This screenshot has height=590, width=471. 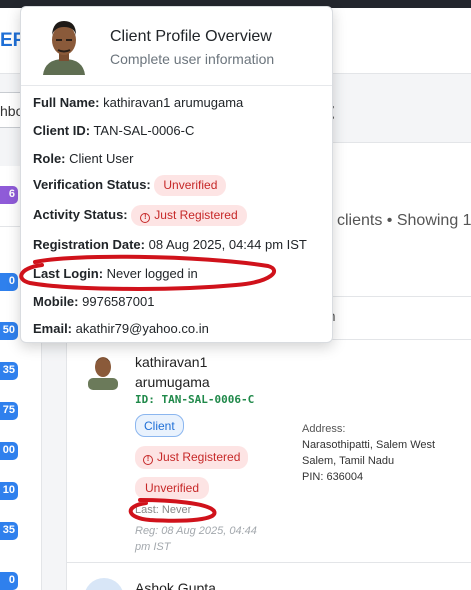 What do you see at coordinates (195, 372) in the screenshot?
I see `client-name: kathiravan1 arumugama` at bounding box center [195, 372].